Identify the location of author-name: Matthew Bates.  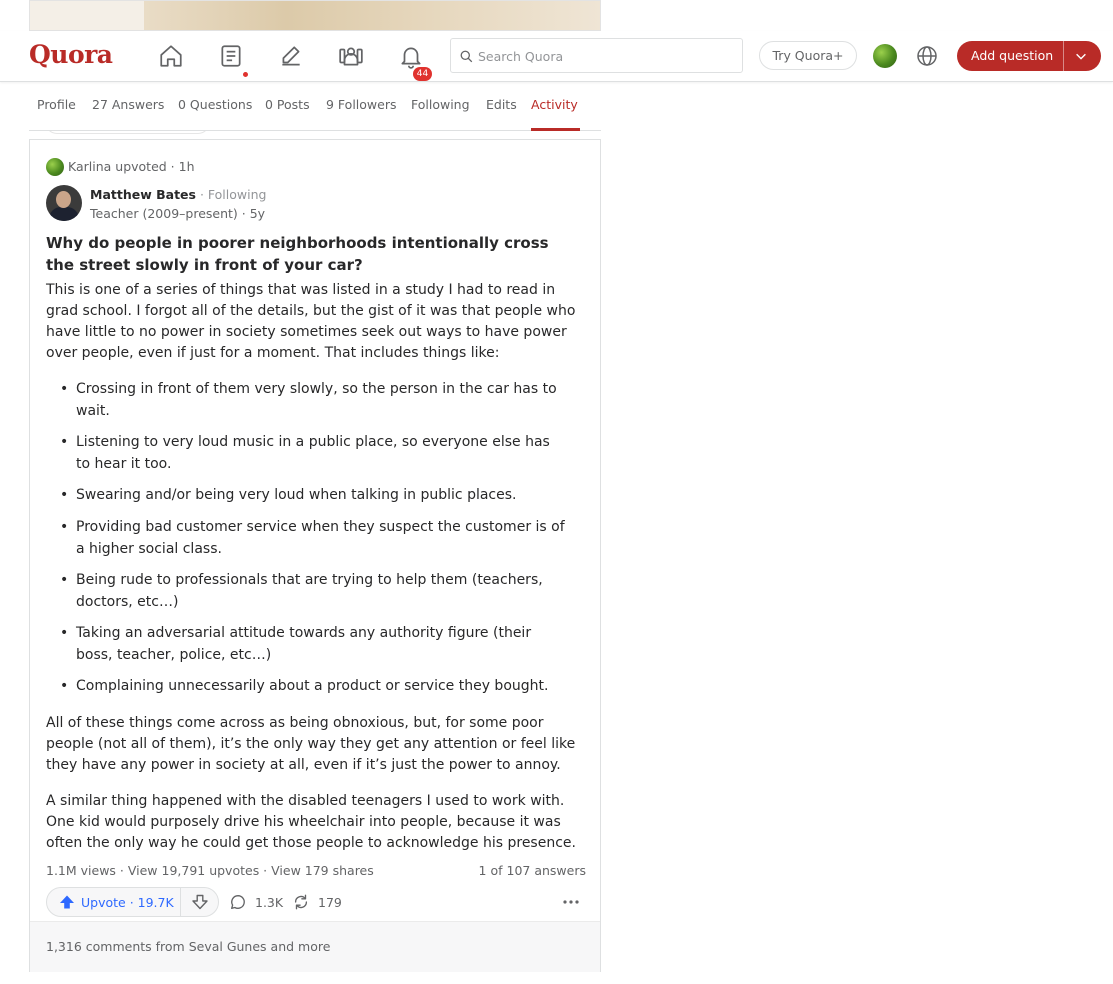
(143, 194).